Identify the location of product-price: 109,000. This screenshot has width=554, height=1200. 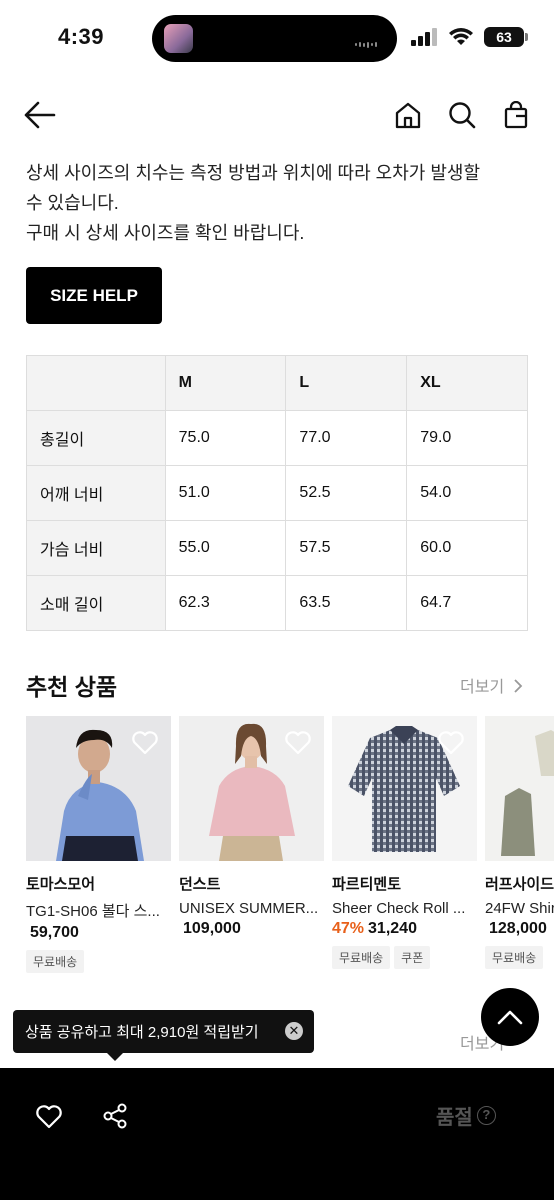
(212, 928).